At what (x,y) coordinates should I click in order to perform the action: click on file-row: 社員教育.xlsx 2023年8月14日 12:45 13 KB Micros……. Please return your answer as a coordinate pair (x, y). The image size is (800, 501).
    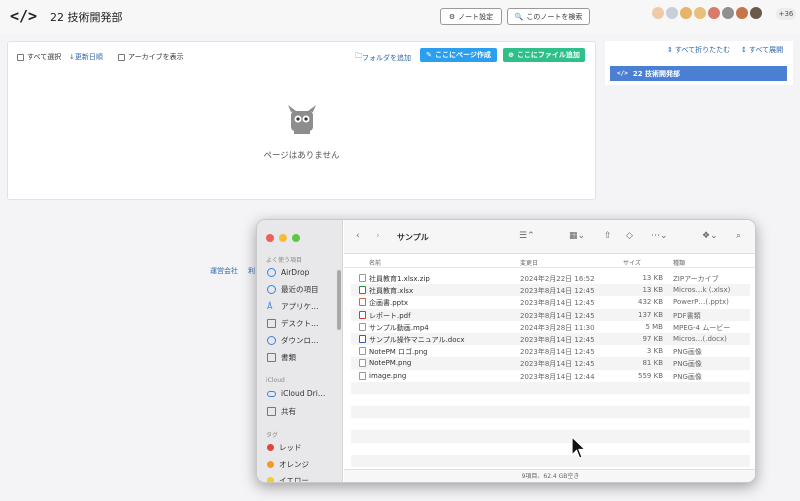
    Looking at the image, I should click on (550, 290).